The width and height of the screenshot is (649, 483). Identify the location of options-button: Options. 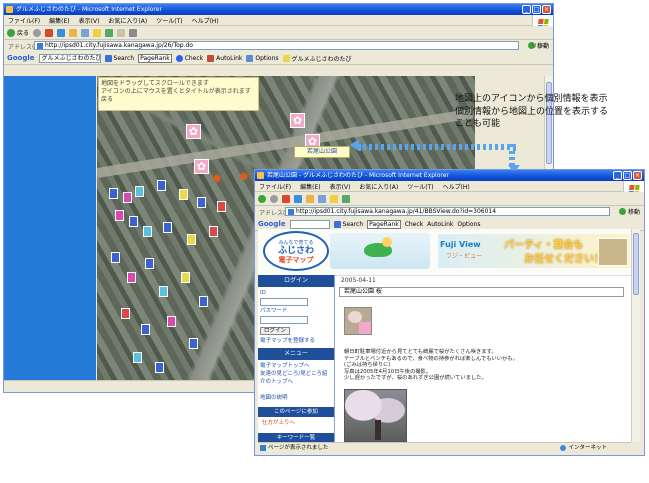
(262, 58).